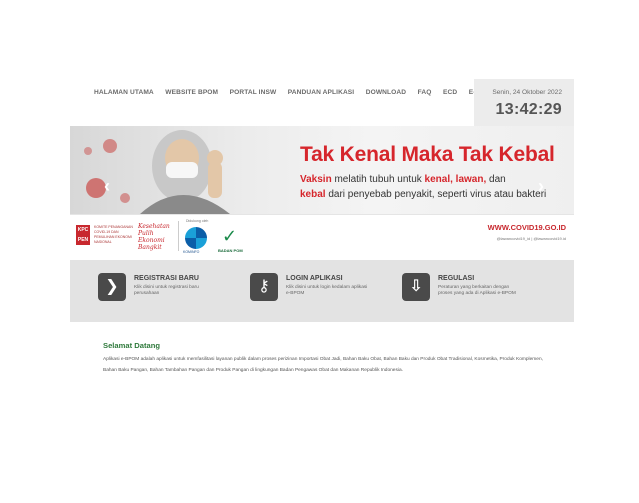 This screenshot has height=503, width=639. I want to click on bpom-label: BADAN POM, so click(230, 250).